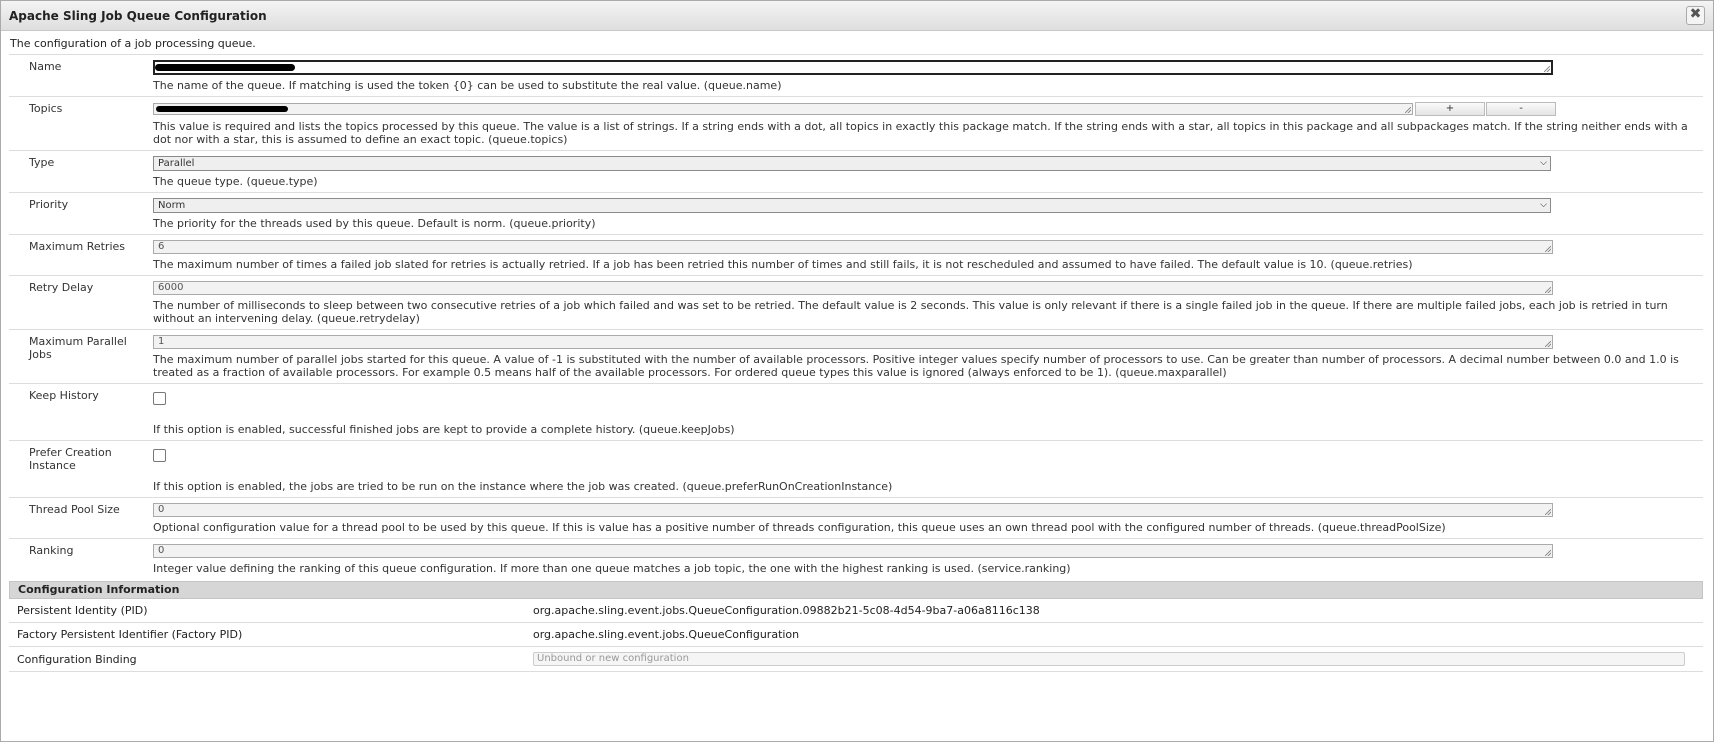 The height and width of the screenshot is (742, 1714). I want to click on max-parallel-label: Maximum Parallel Jobs, so click(79, 356).